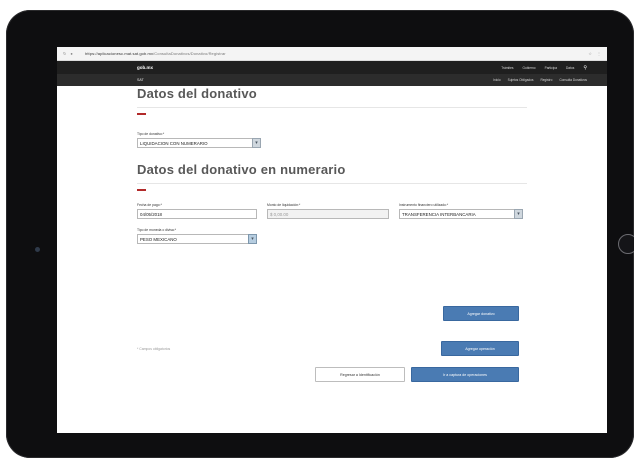 Image resolution: width=634 pixels, height=465 pixels. Describe the element at coordinates (480, 348) in the screenshot. I see `agregar-operacion-button: Agregar operación` at that location.